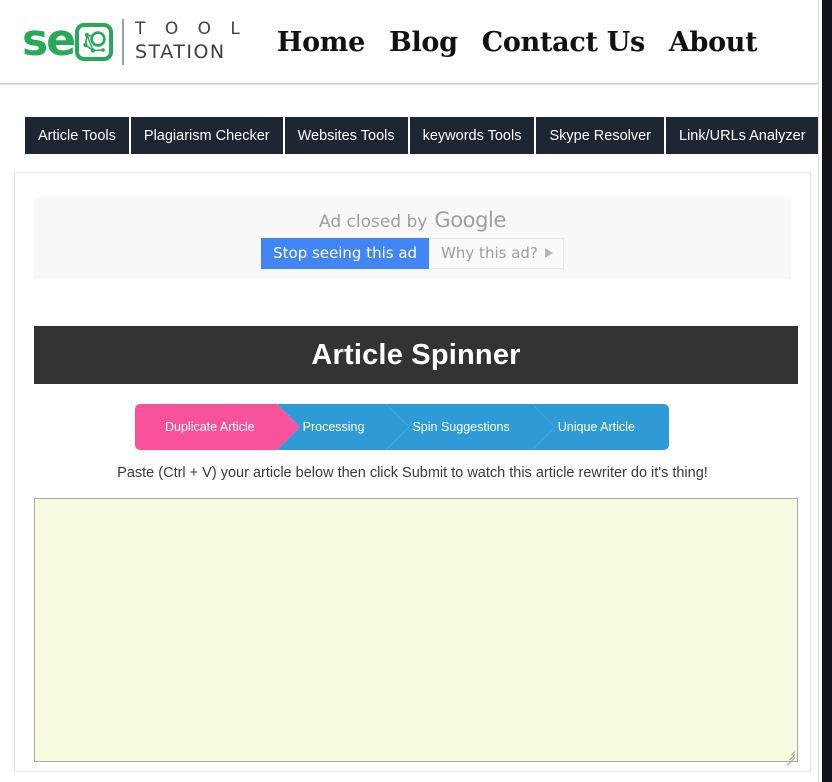  Describe the element at coordinates (180, 52) in the screenshot. I see `logo-station-text: STATION` at that location.